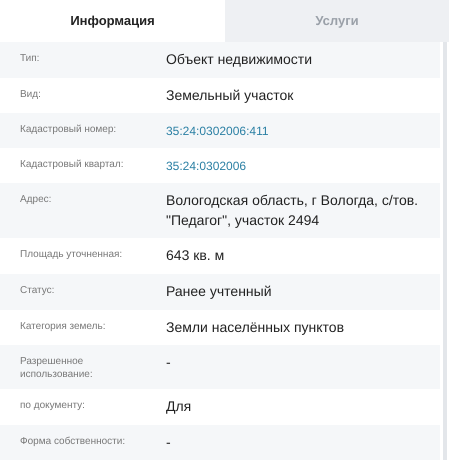 This screenshot has height=460, width=449. What do you see at coordinates (30, 94) in the screenshot?
I see `field-label: Вид:` at bounding box center [30, 94].